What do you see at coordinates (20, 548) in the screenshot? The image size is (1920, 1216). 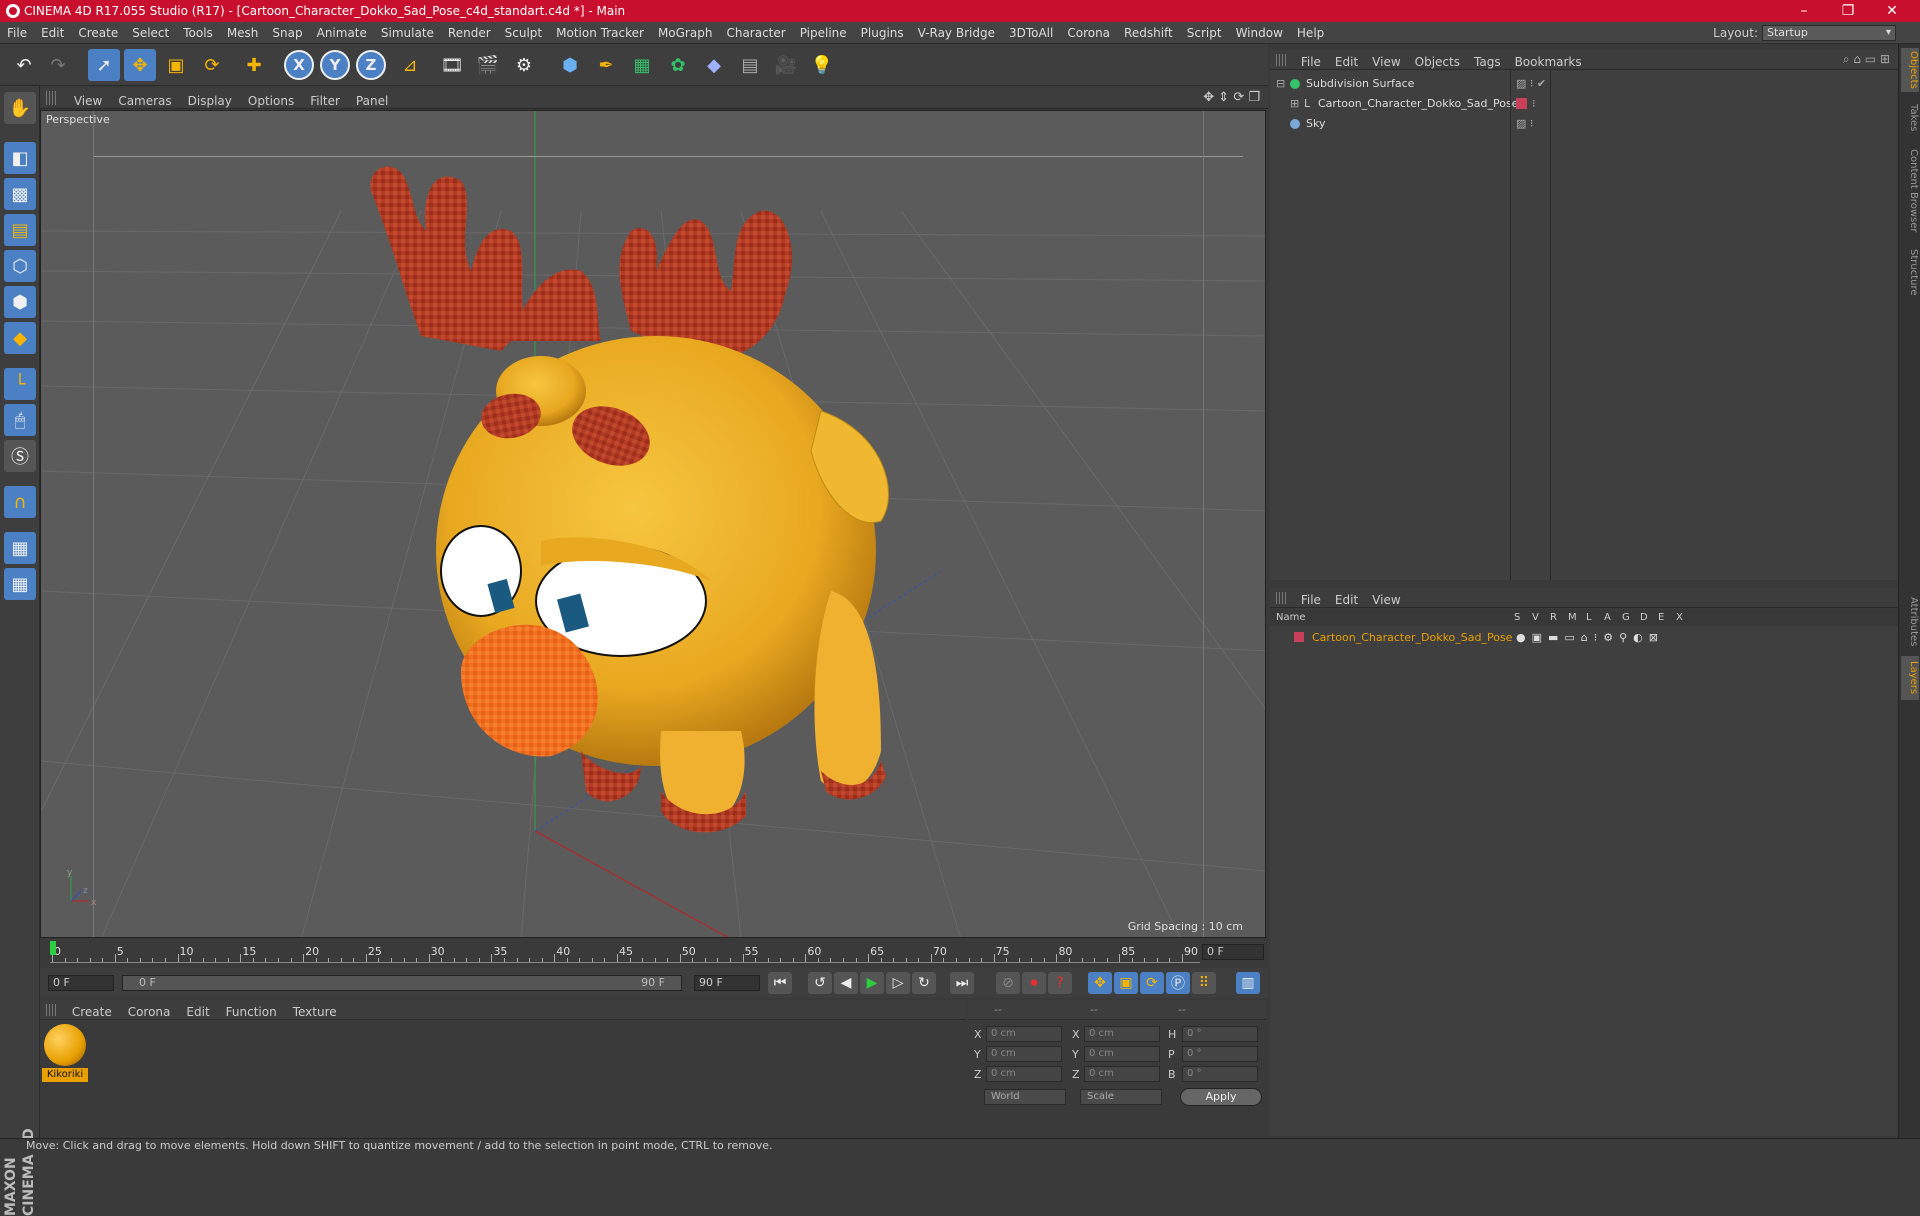 I see `lock-workplane-icon: ▦` at bounding box center [20, 548].